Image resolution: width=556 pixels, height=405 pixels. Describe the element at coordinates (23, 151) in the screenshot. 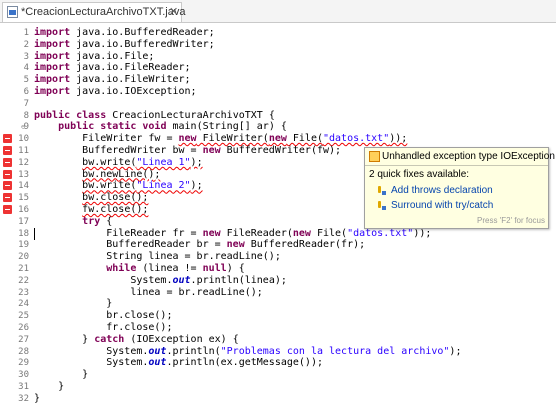

I see `line-number: 11` at that location.